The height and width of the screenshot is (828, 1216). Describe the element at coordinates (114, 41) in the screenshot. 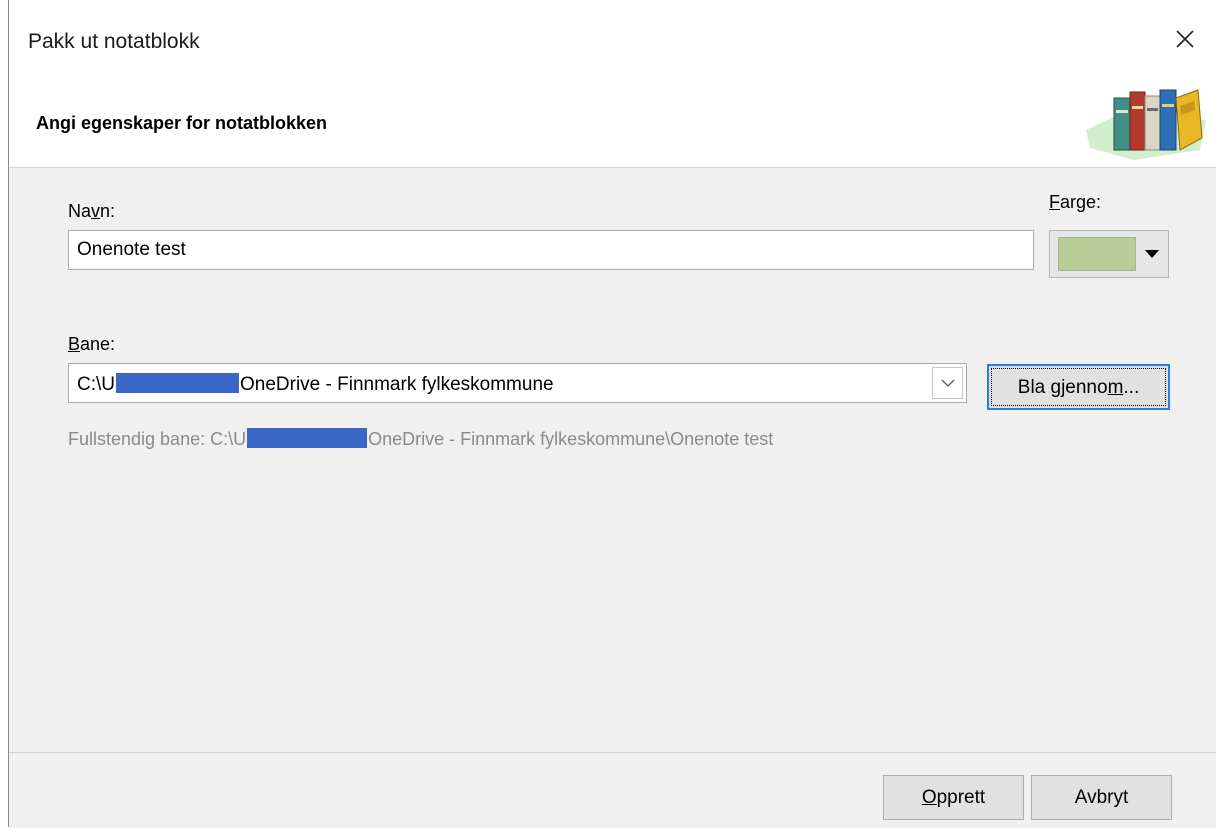

I see `window-title: Pakk ut notatblokk` at that location.